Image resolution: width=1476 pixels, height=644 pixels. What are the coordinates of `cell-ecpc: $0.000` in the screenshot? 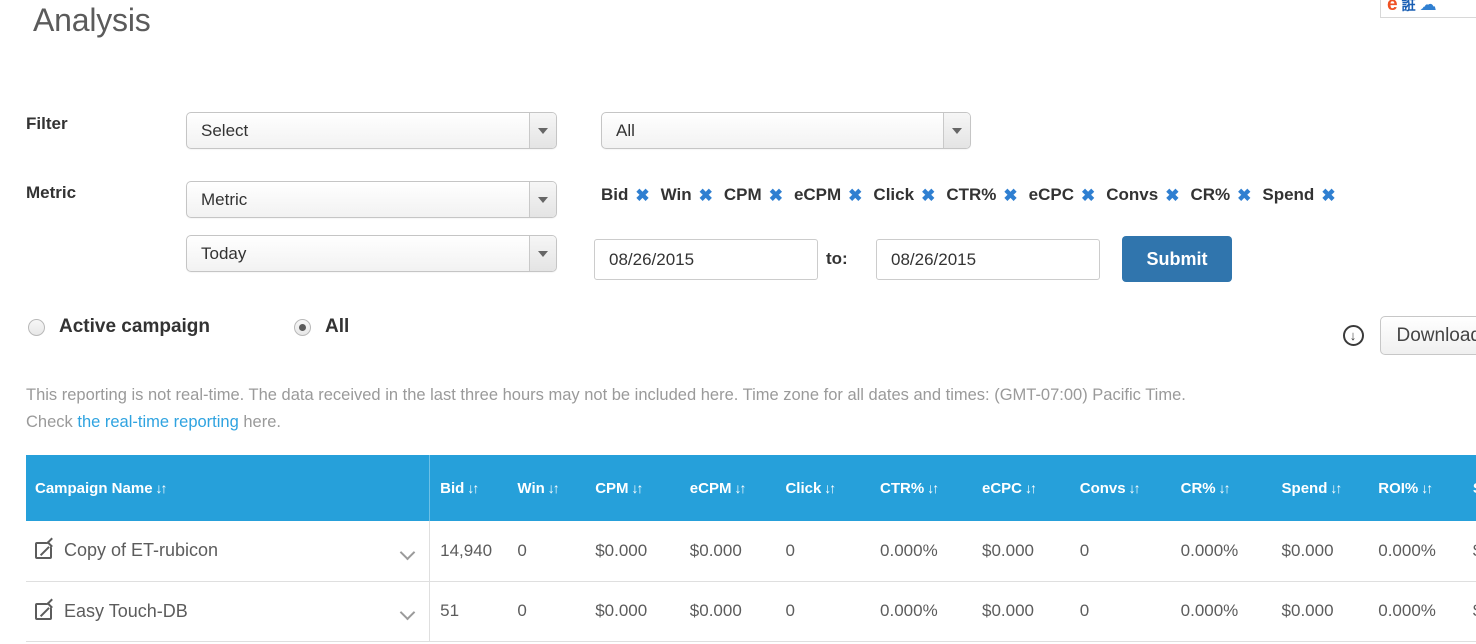 It's located at (1020, 611).